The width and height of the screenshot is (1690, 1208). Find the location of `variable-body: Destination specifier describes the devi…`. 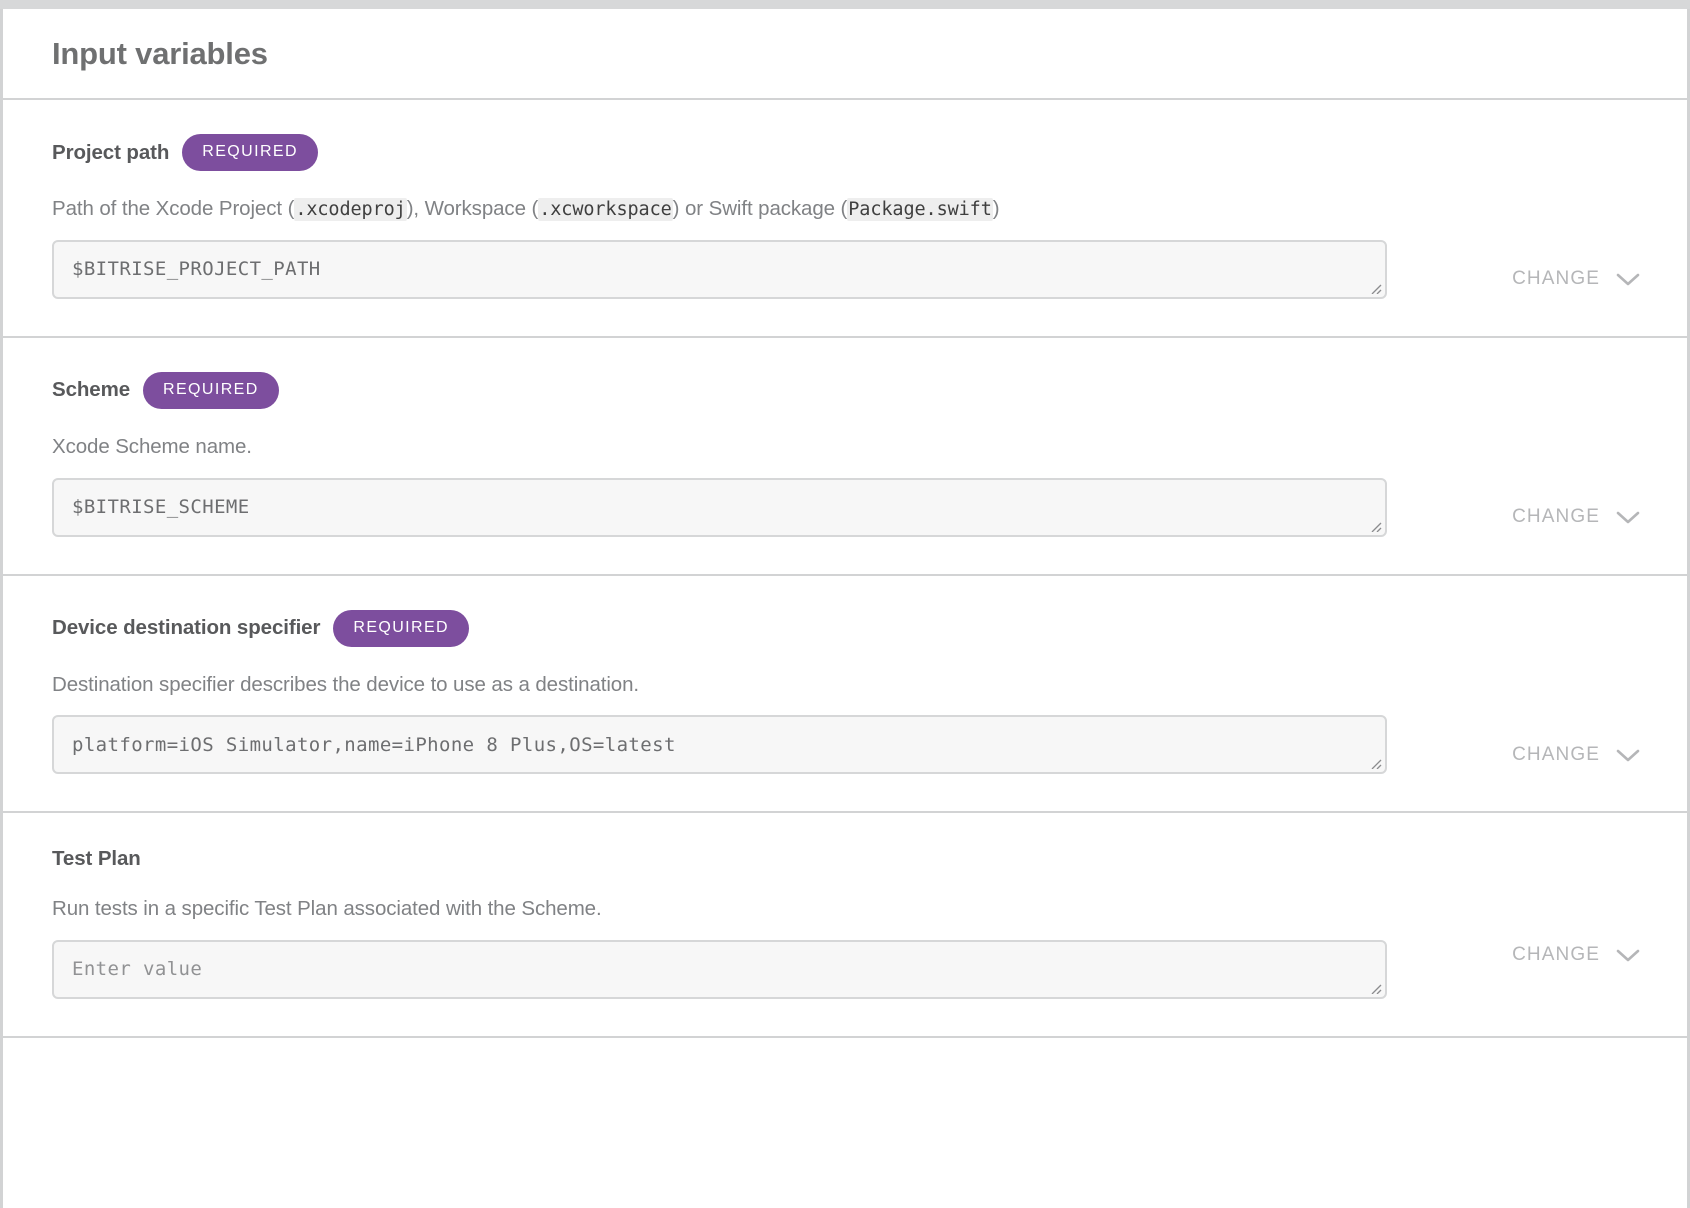

variable-body: Destination specifier describes the devi… is located at coordinates (845, 729).